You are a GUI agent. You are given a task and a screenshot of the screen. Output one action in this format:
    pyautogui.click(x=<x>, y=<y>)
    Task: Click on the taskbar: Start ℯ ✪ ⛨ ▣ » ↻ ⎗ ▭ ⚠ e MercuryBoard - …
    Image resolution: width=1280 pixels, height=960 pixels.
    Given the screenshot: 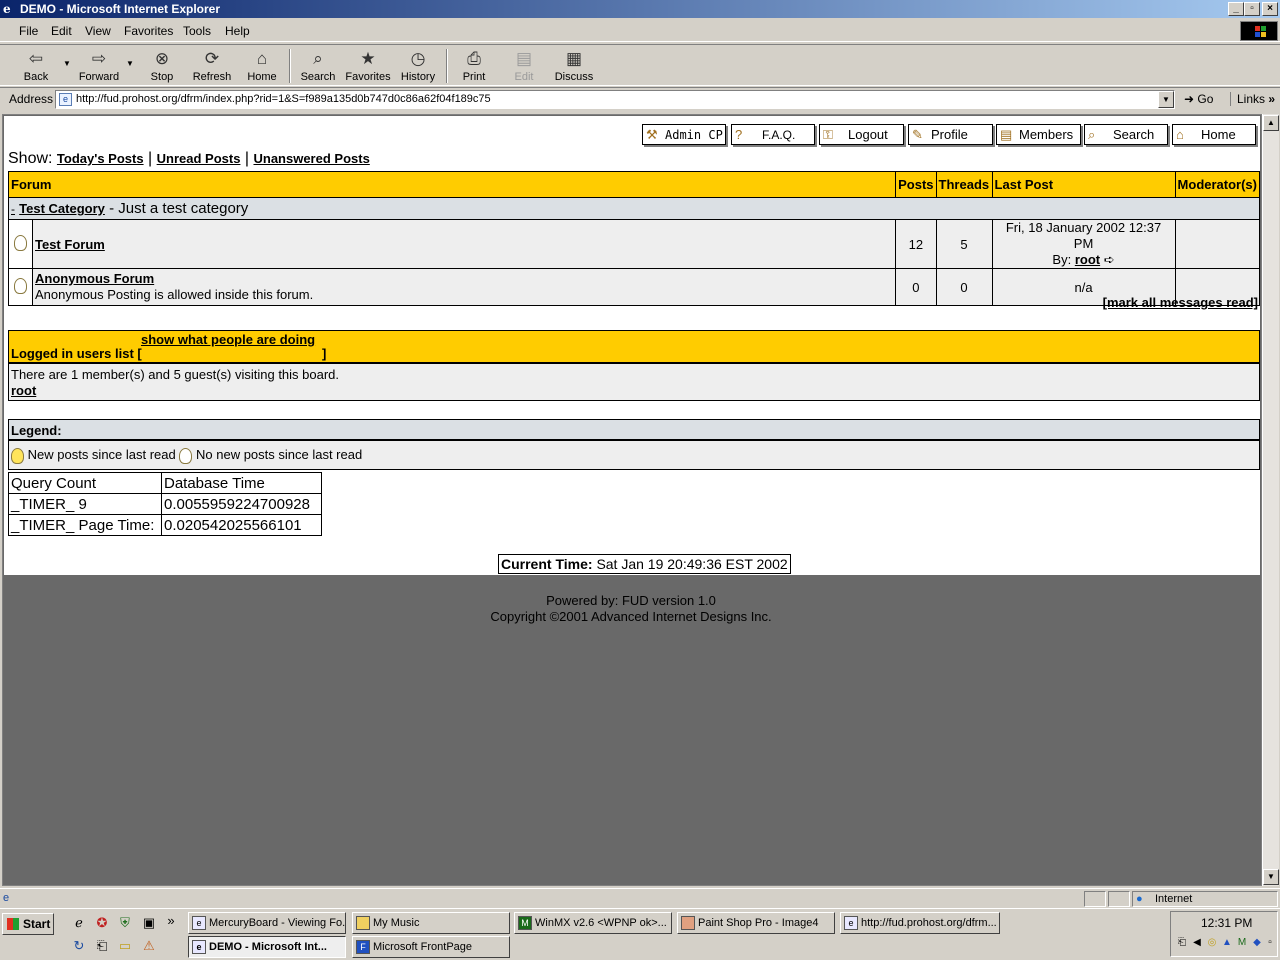 What is the action you would take?
    pyautogui.click(x=640, y=934)
    